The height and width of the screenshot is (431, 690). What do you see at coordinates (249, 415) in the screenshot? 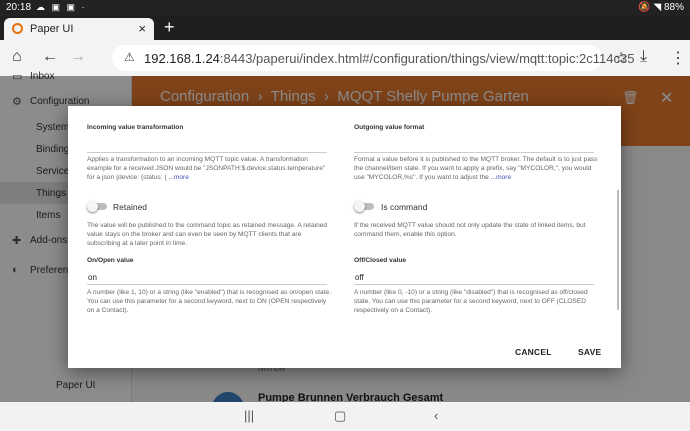
I see `recent-apps-icon: |||` at bounding box center [249, 415].